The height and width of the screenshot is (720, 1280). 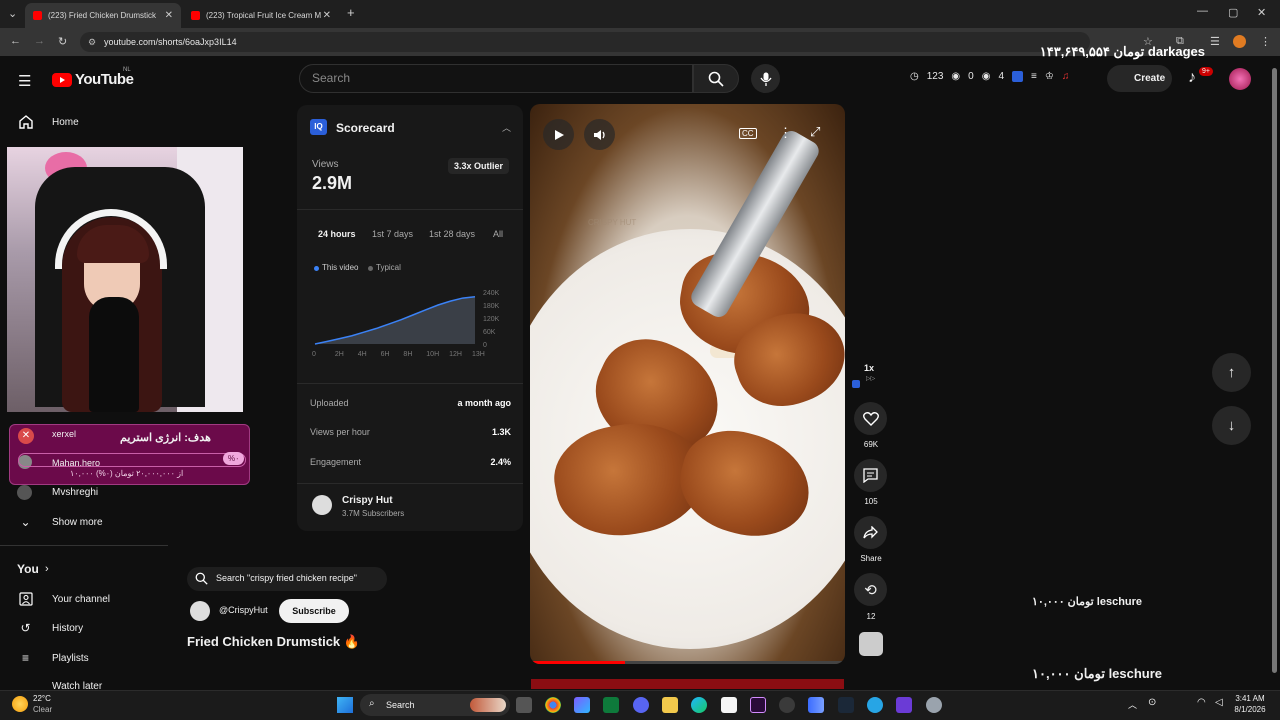 What do you see at coordinates (687, 684) in the screenshot?
I see `next-video-peek` at bounding box center [687, 684].